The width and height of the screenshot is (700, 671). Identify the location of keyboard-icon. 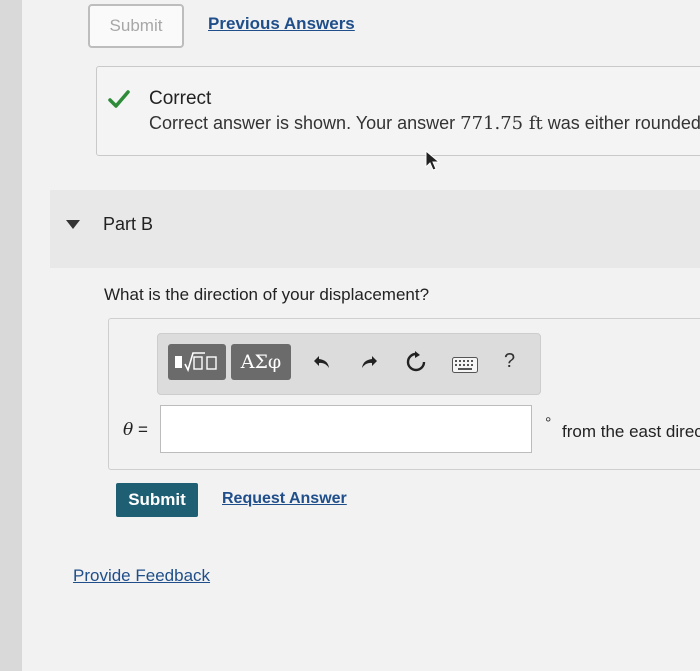
(465, 365).